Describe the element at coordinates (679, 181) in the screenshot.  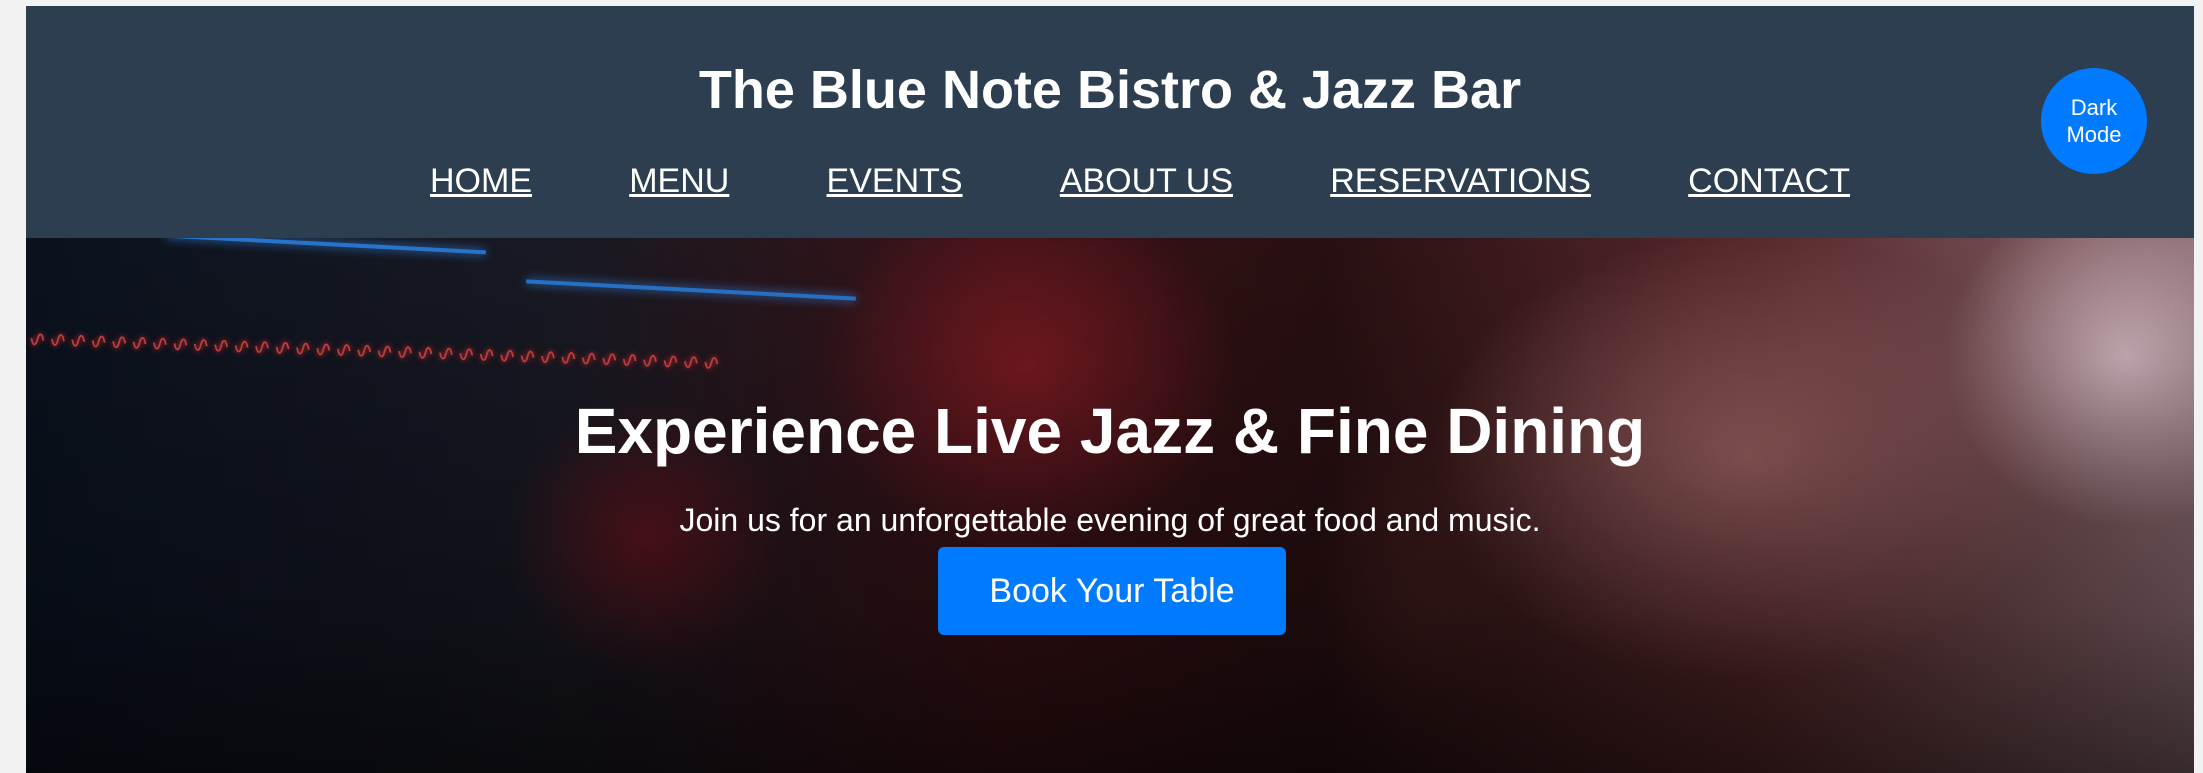
I see `nav-link-menu: MENU` at that location.